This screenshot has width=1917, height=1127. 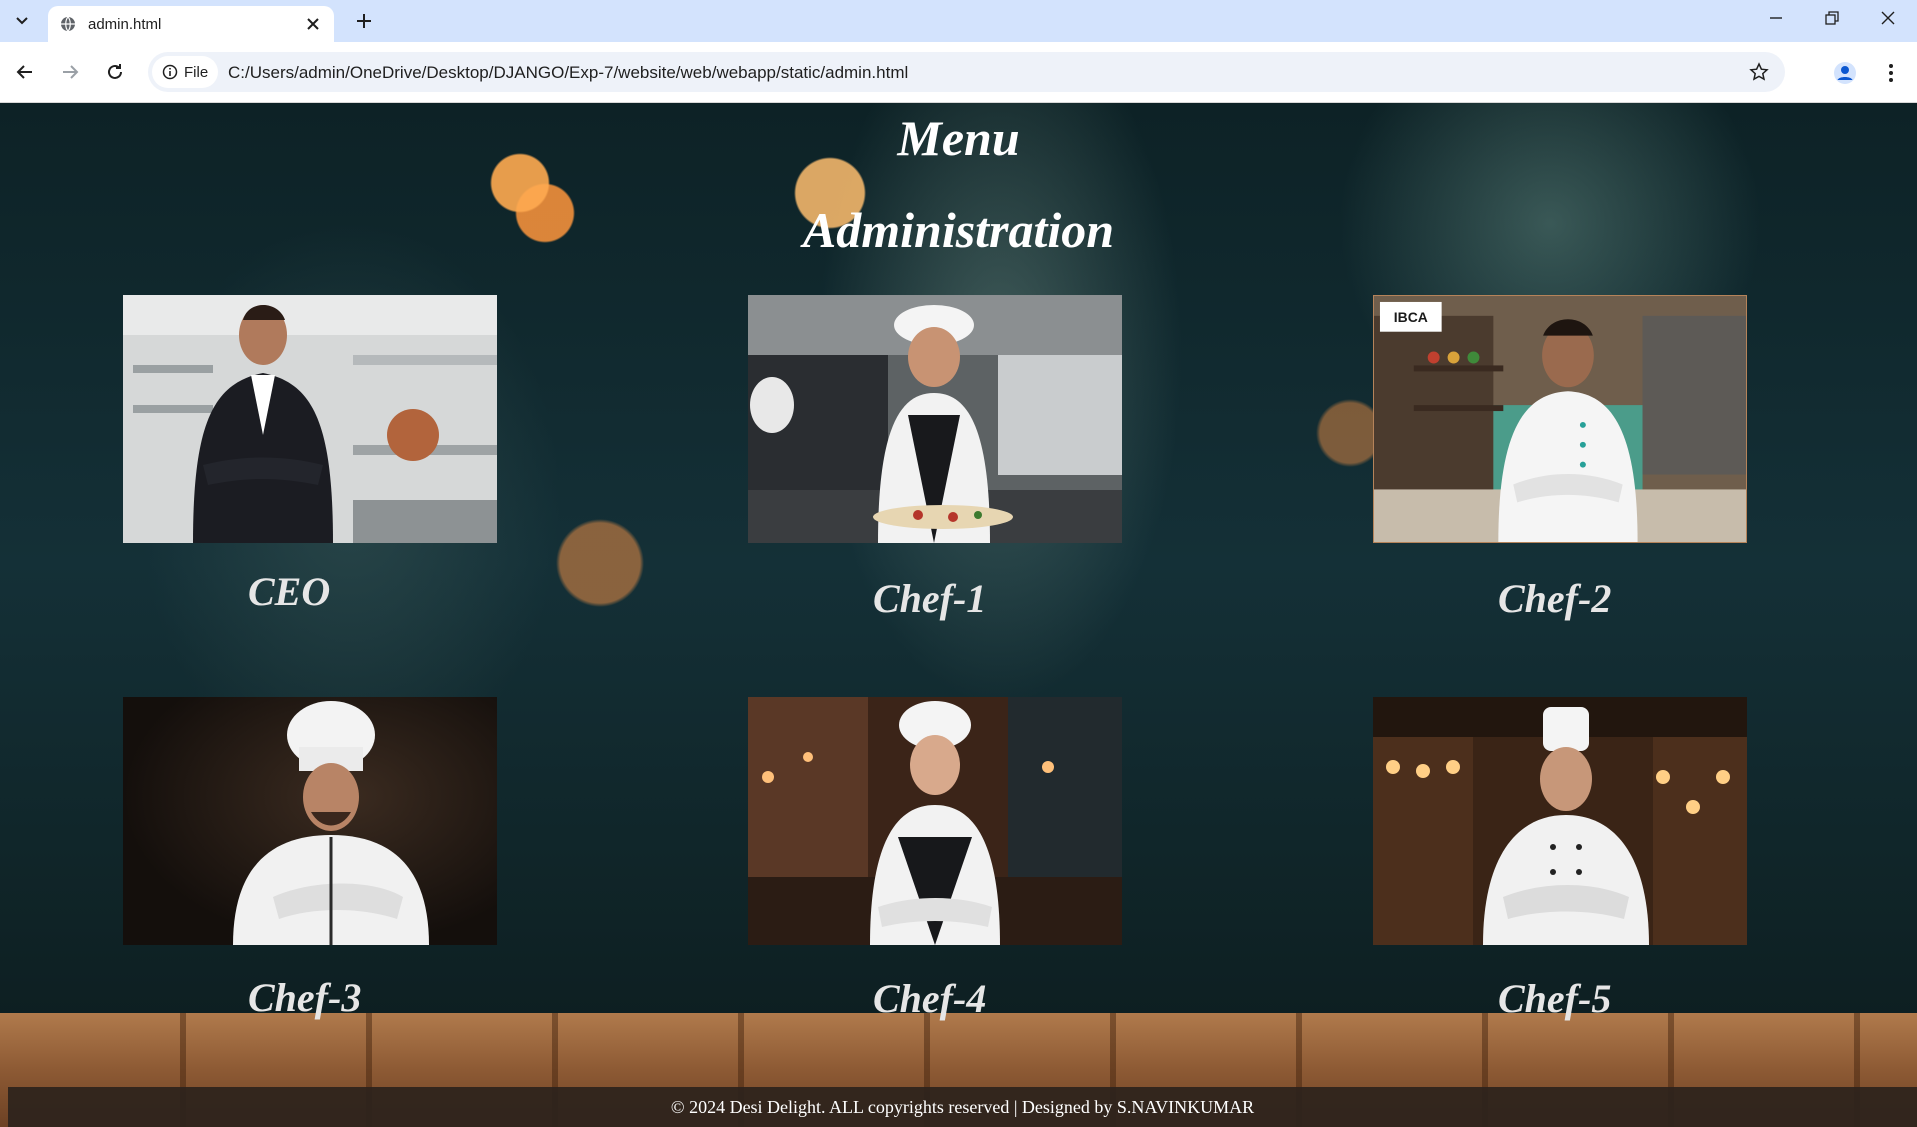 I want to click on reload-button, so click(x=115, y=72).